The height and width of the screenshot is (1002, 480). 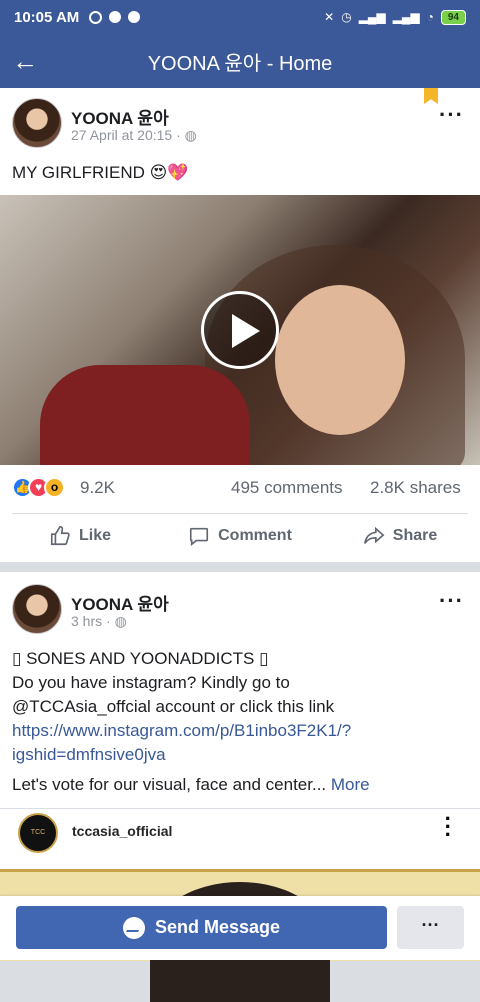 I want to click on wow-reaction-icon: o, so click(x=54, y=487).